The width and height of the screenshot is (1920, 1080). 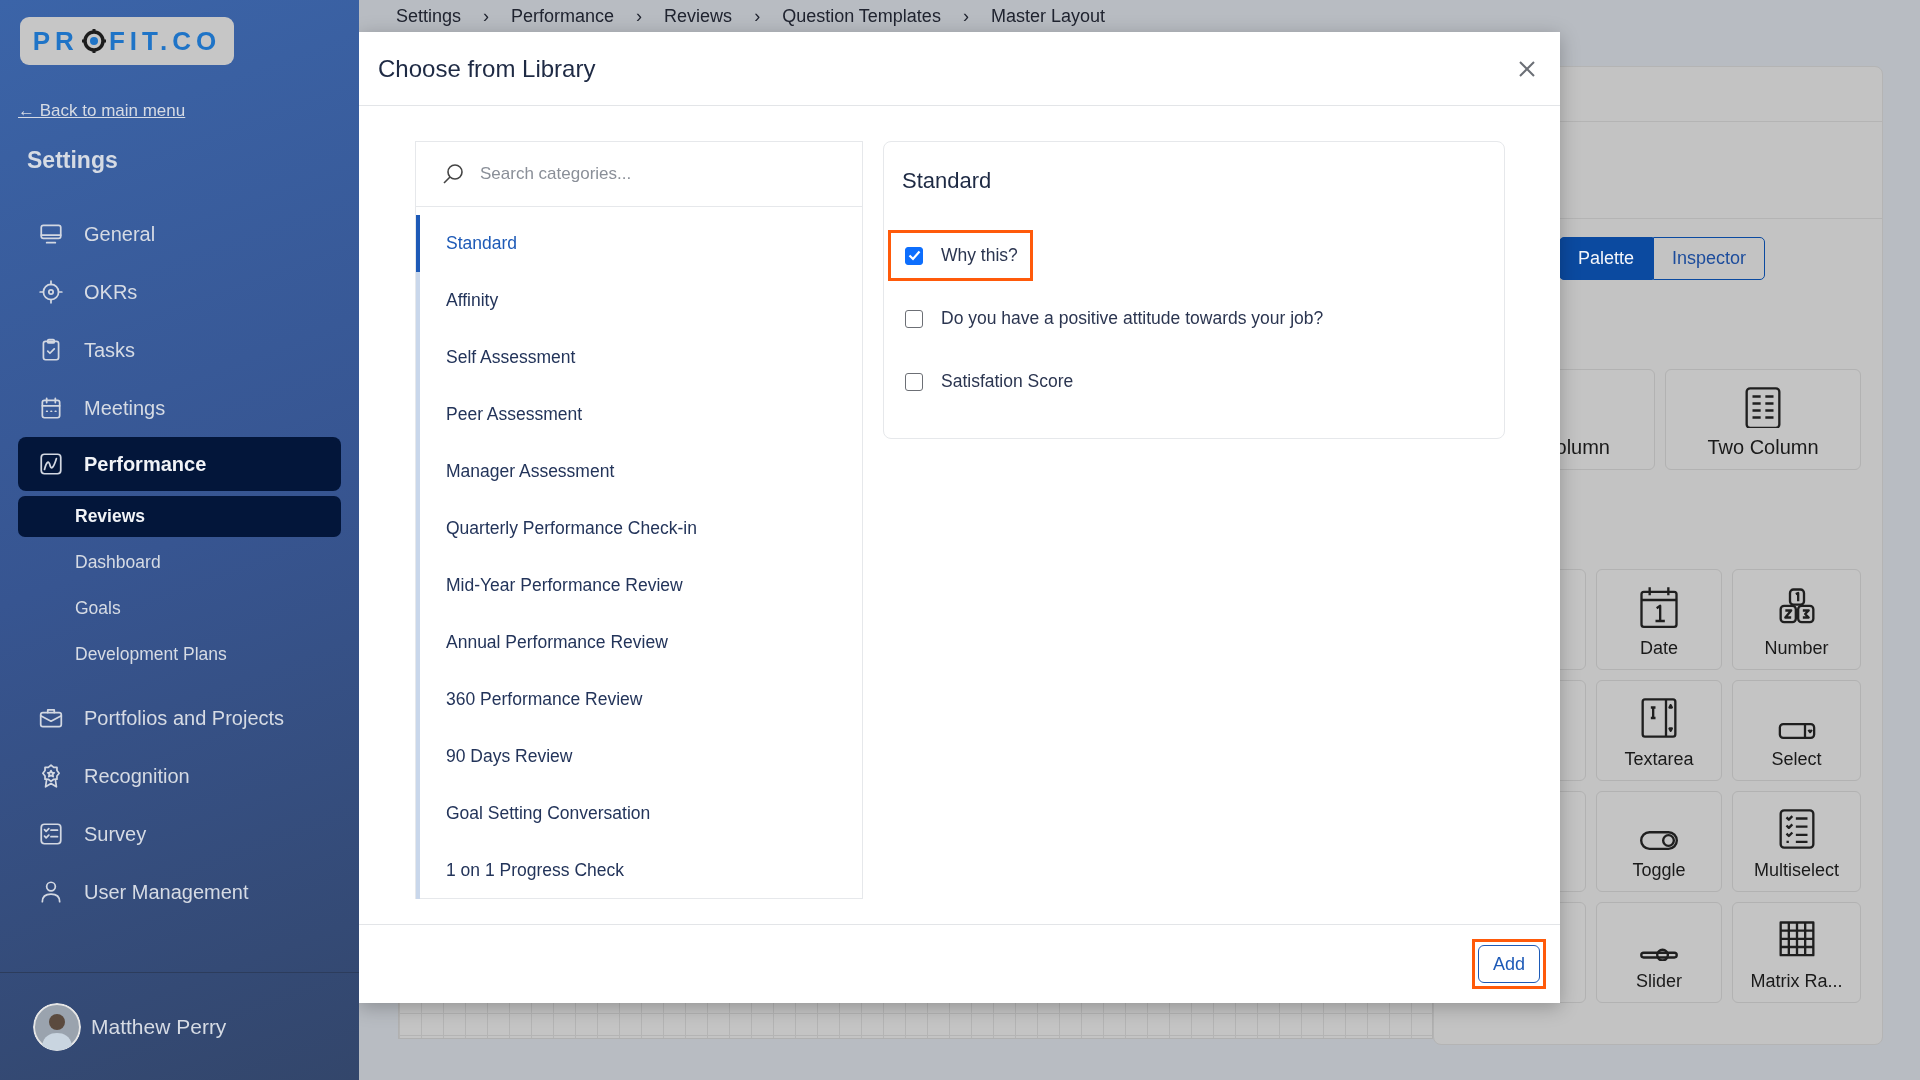 What do you see at coordinates (639, 243) in the screenshot?
I see `category-item: Standard` at bounding box center [639, 243].